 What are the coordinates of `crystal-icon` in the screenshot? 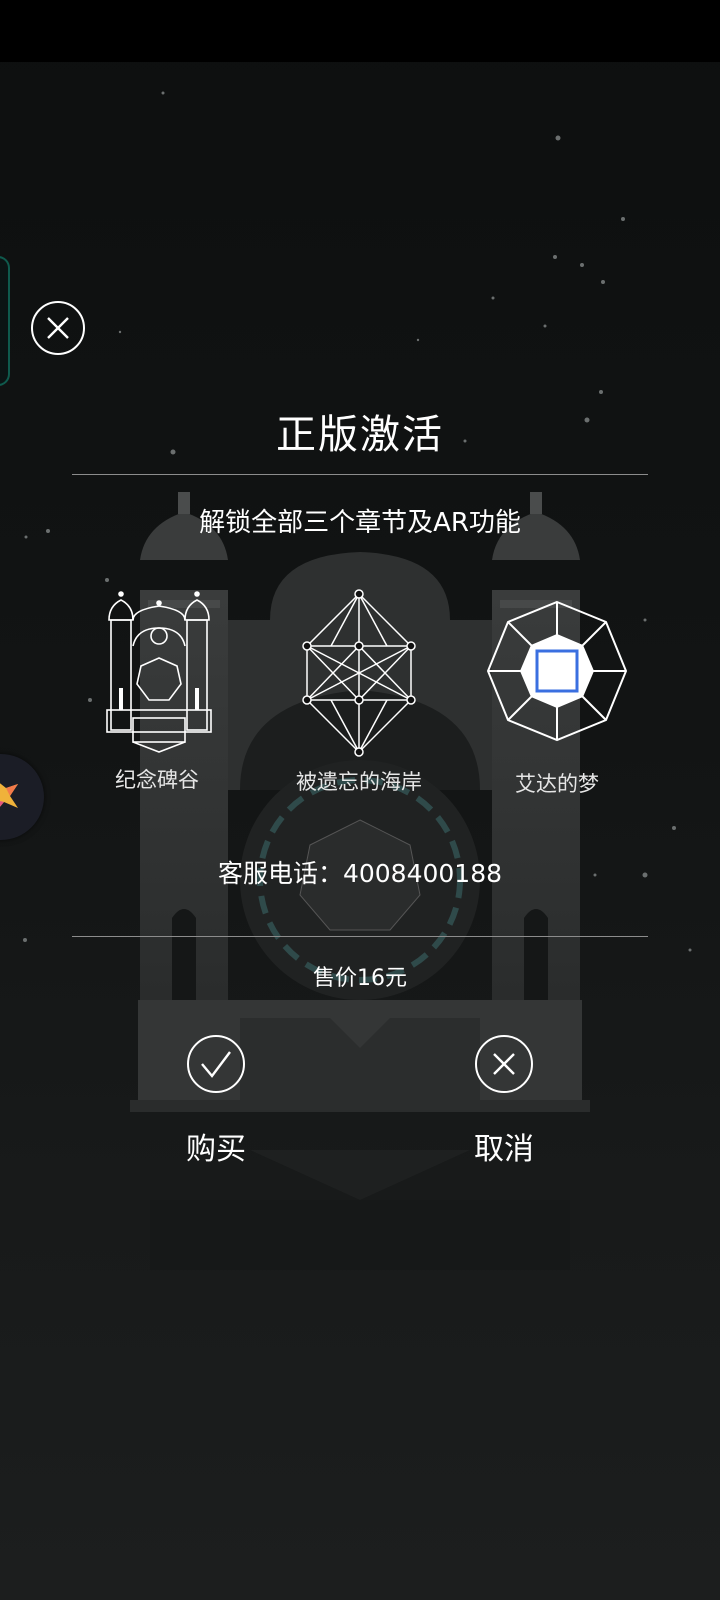 It's located at (359, 673).